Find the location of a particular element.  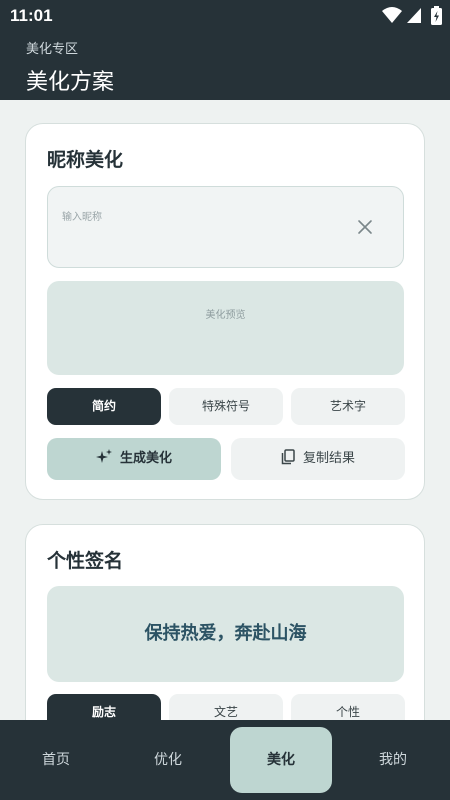

nav-mine-label: 我的 is located at coordinates (393, 760).